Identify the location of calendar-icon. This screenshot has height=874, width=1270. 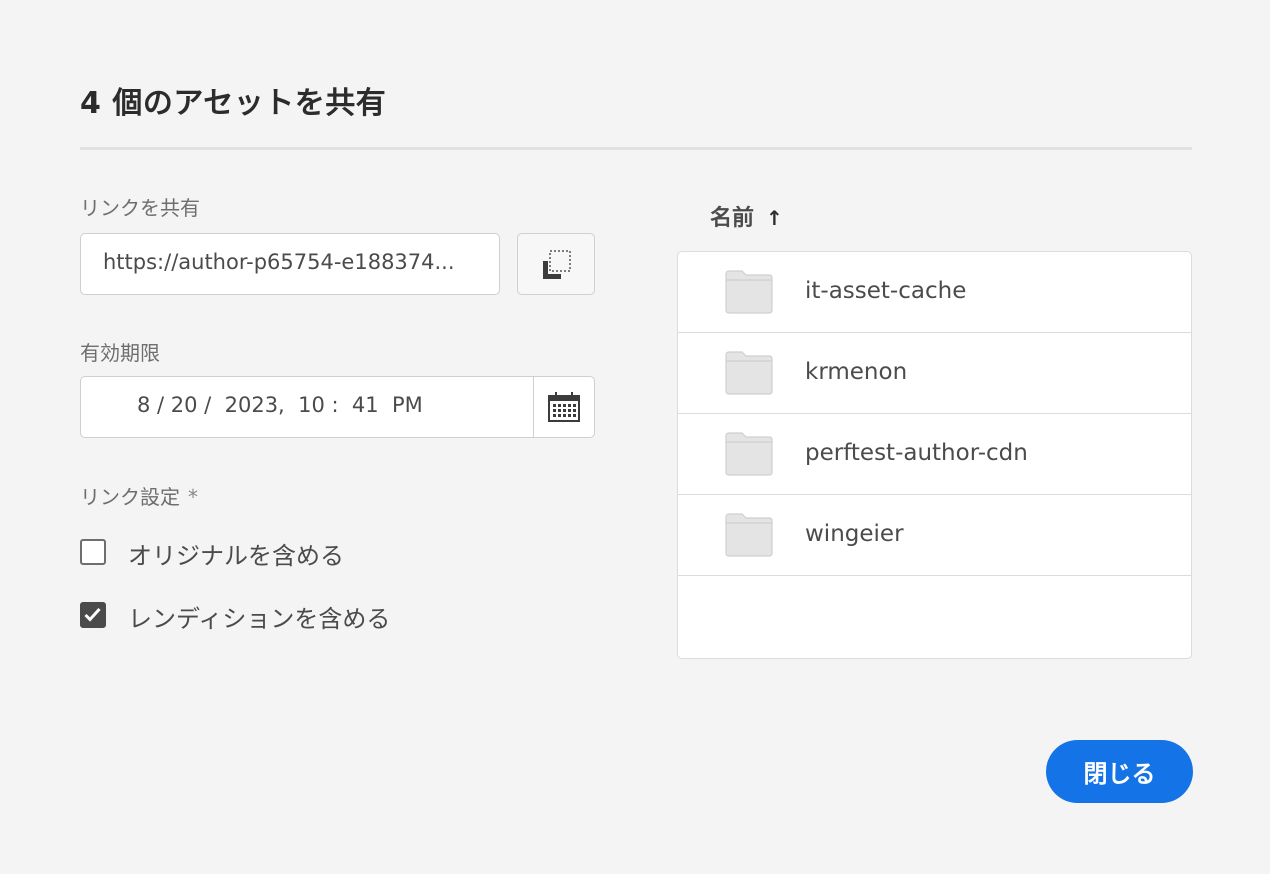
(564, 407).